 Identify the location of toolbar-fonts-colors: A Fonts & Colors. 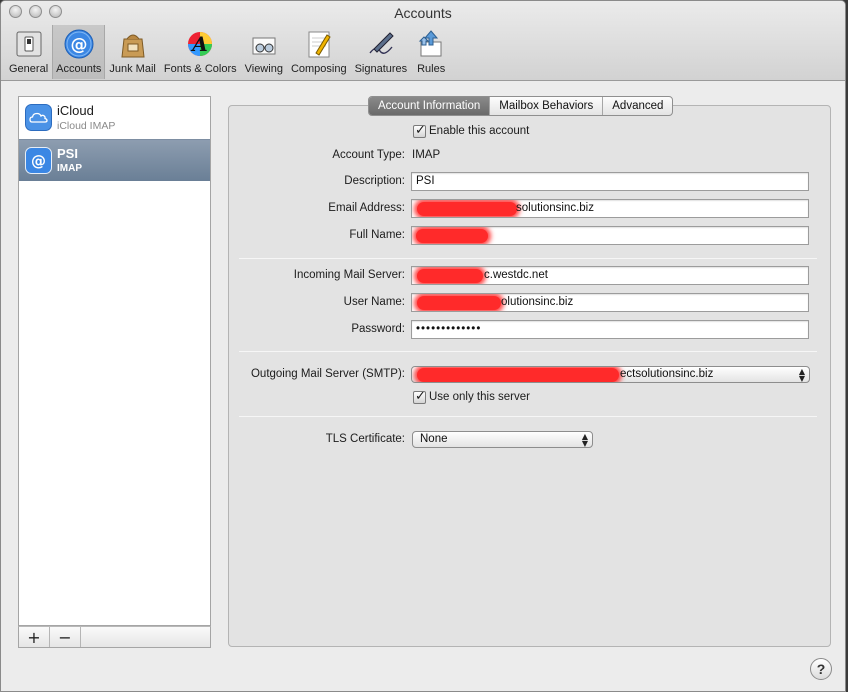
(200, 52).